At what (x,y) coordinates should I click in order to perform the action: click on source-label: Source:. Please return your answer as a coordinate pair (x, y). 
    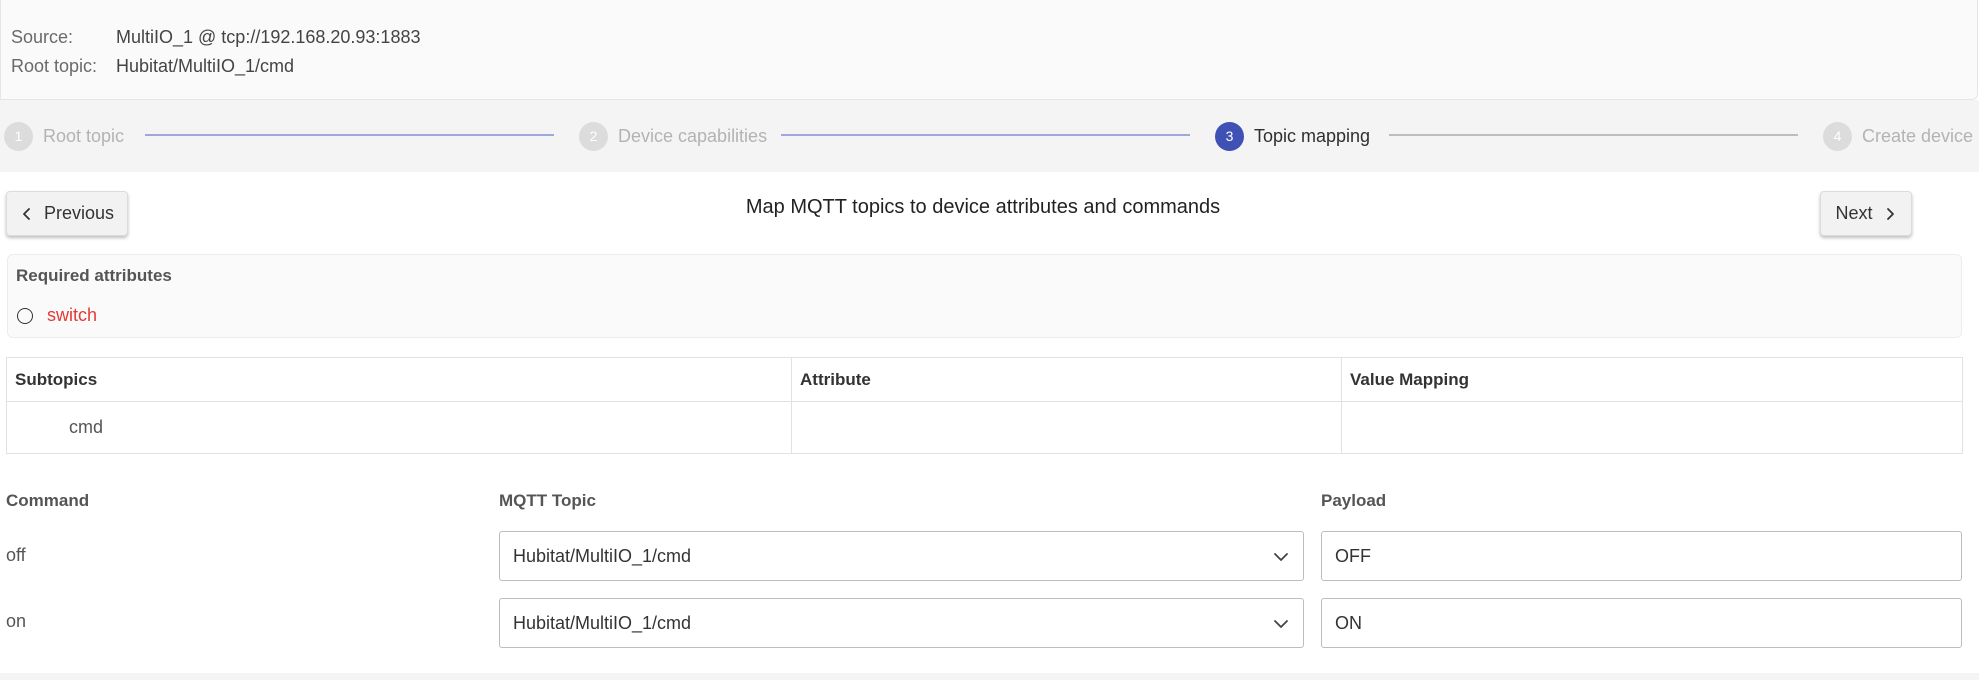
    Looking at the image, I should click on (42, 37).